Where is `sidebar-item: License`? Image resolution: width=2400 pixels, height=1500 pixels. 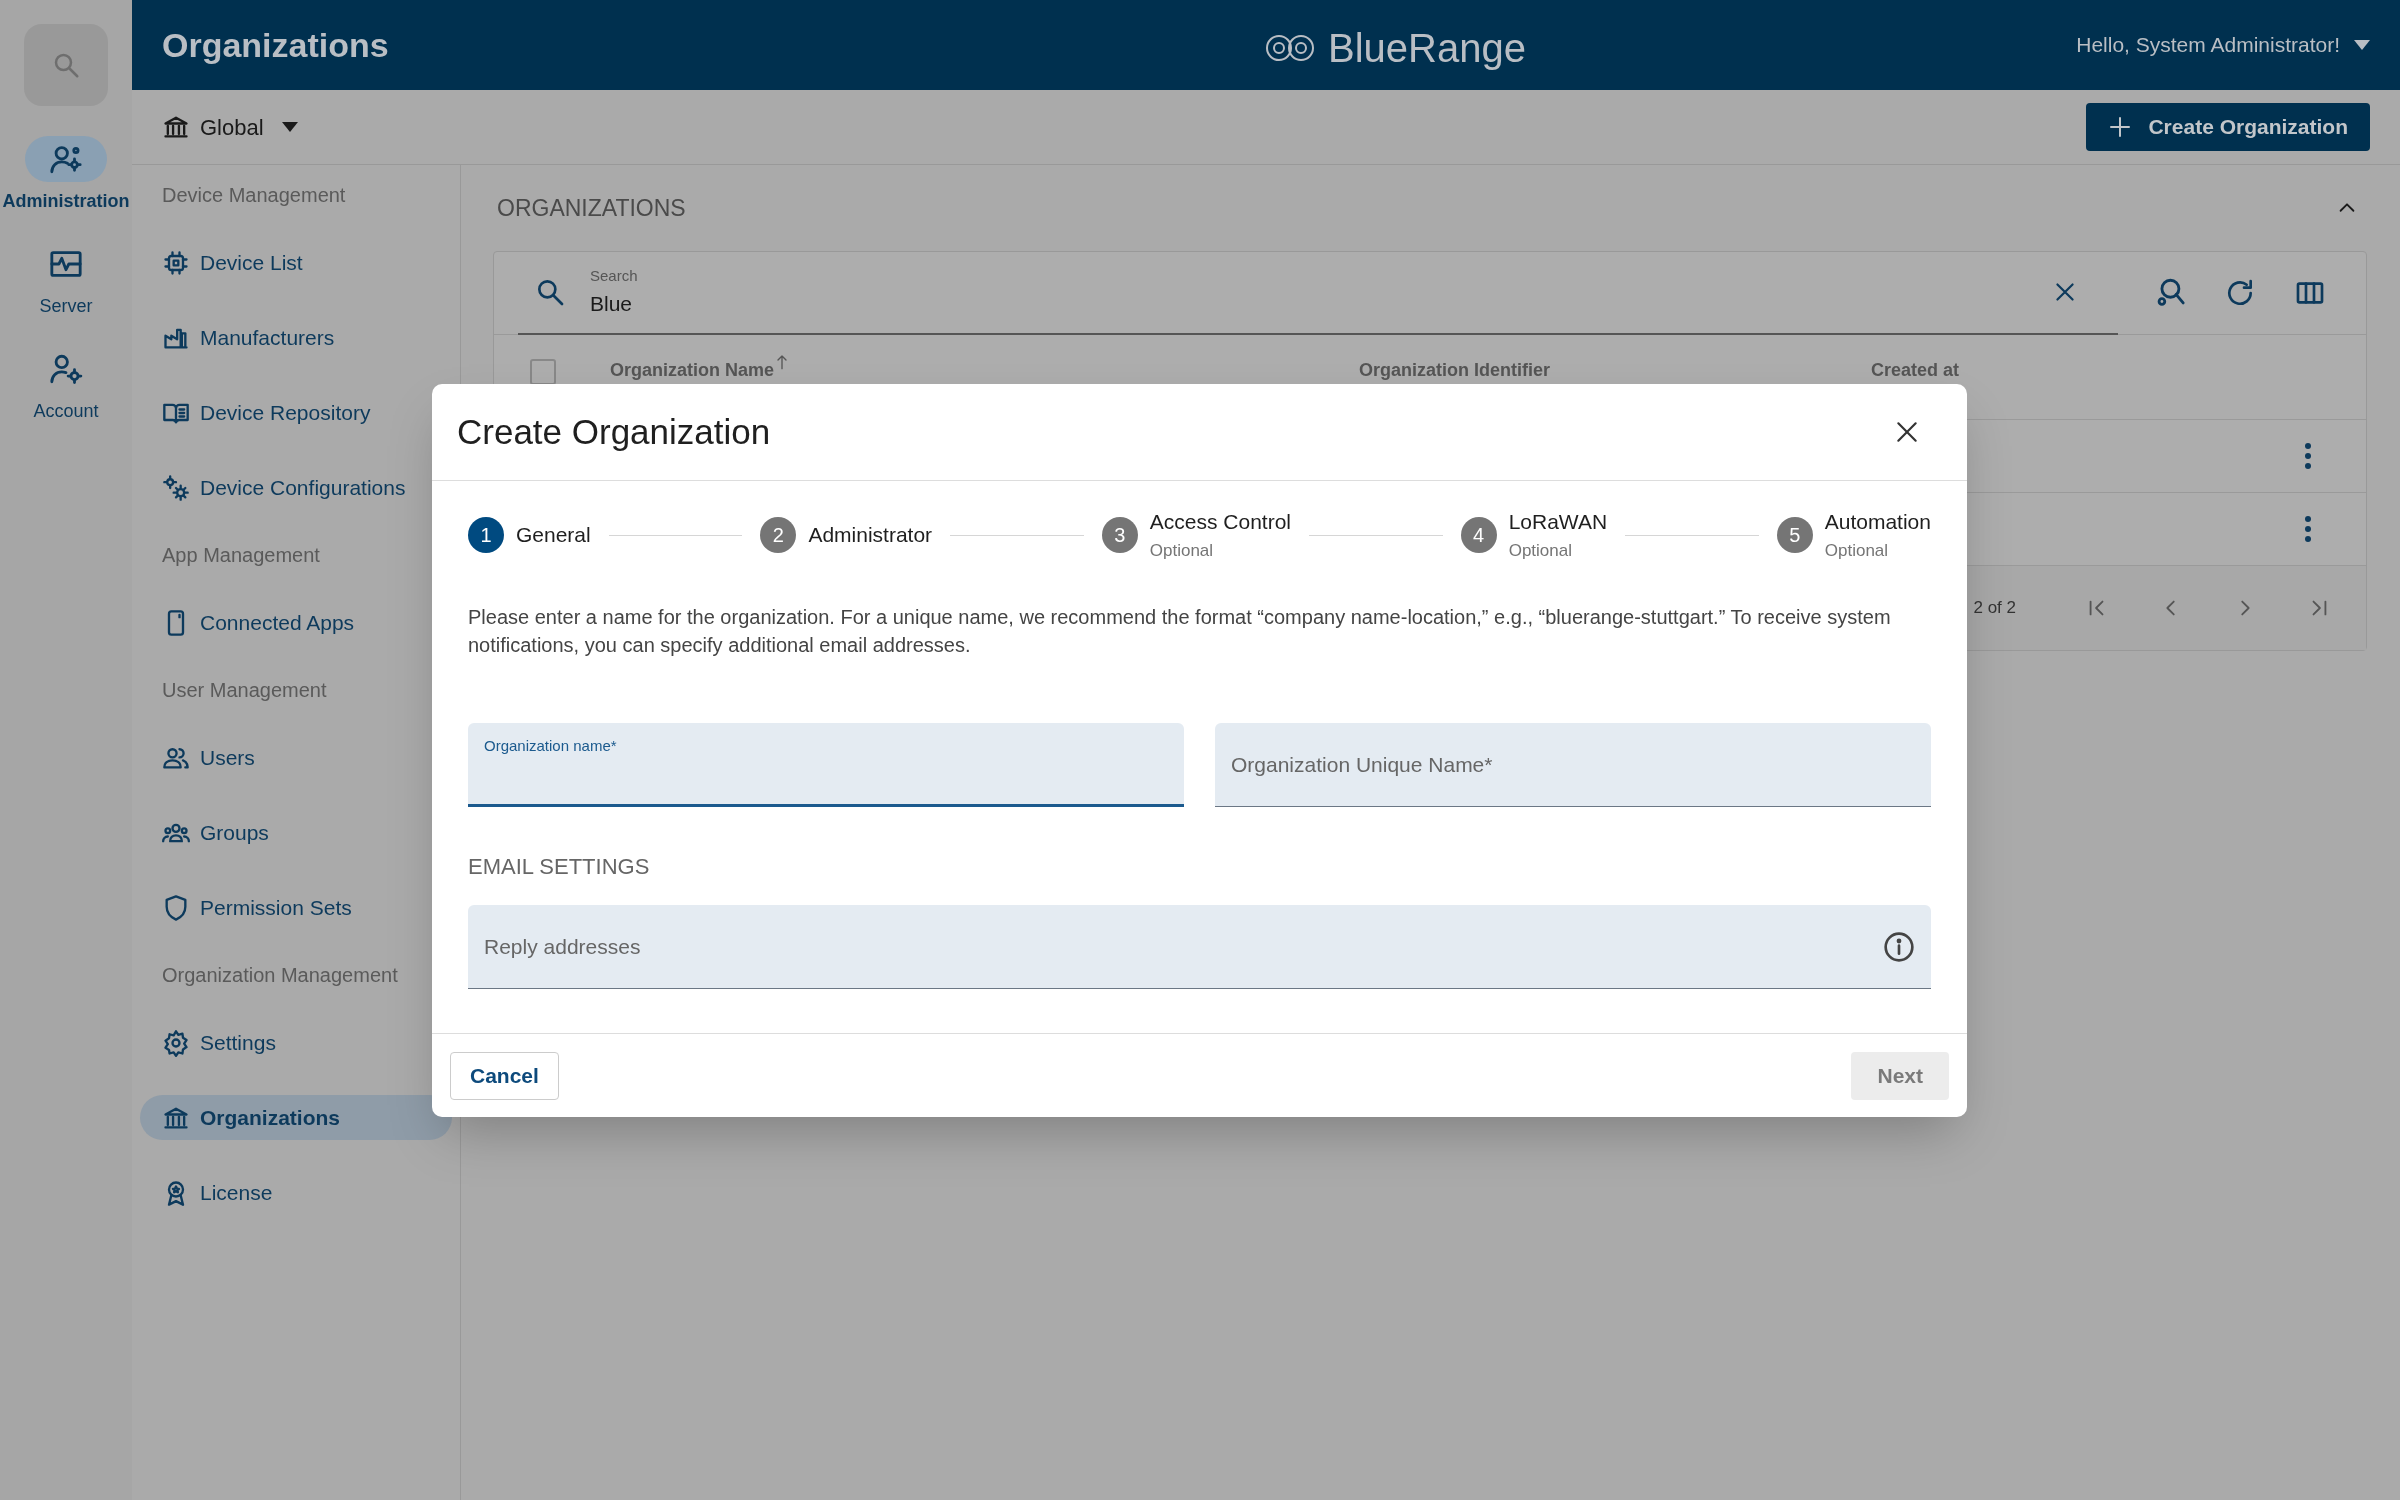
sidebar-item: License is located at coordinates (296, 1192).